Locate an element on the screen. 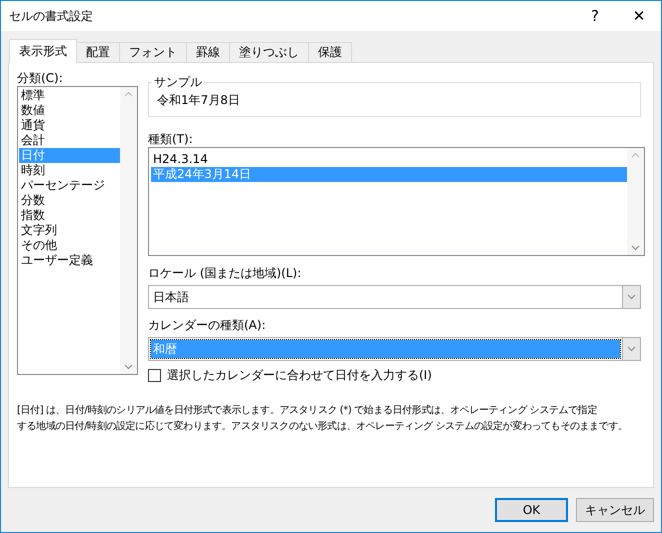 This screenshot has width=662, height=533. checkbox is located at coordinates (154, 375).